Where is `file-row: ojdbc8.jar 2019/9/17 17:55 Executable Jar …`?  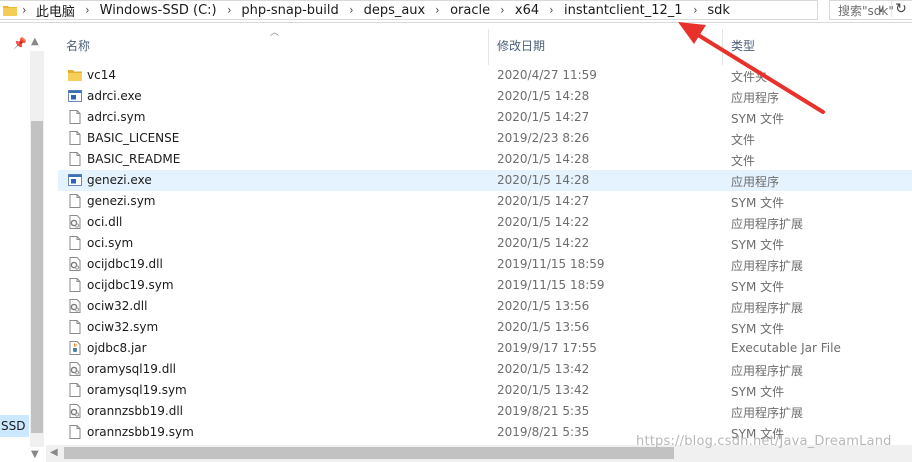
file-row: ojdbc8.jar 2019/9/17 17:55 Executable Jar … is located at coordinates (485, 348).